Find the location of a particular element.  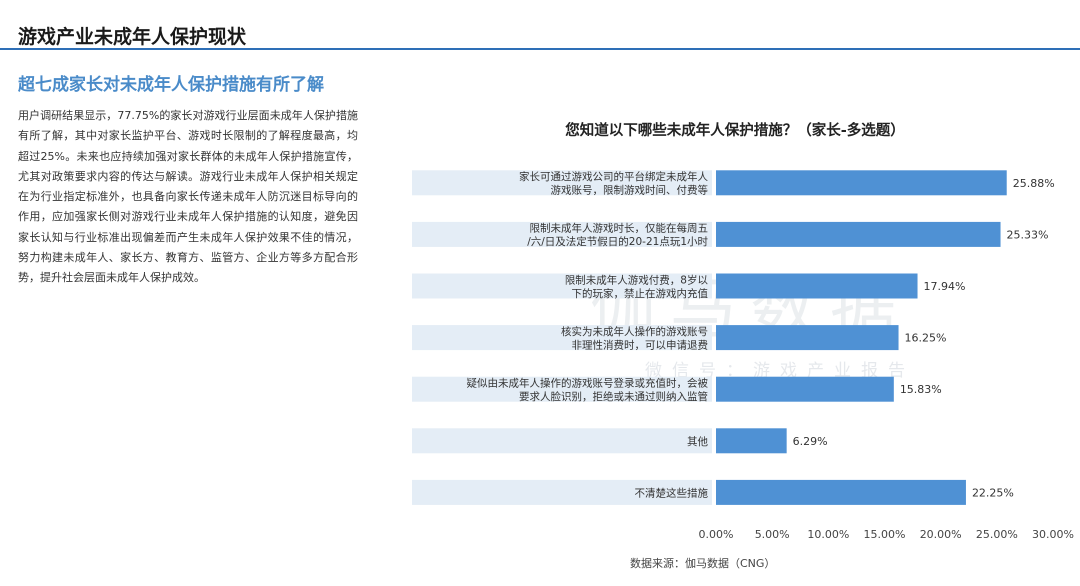

category-label: 核实为未成年人操作的游戏账号 is located at coordinates (634, 331).